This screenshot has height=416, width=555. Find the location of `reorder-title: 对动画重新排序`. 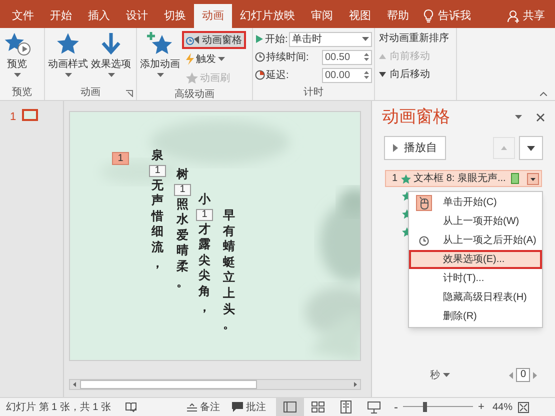

reorder-title: 对动画重新排序 is located at coordinates (414, 39).